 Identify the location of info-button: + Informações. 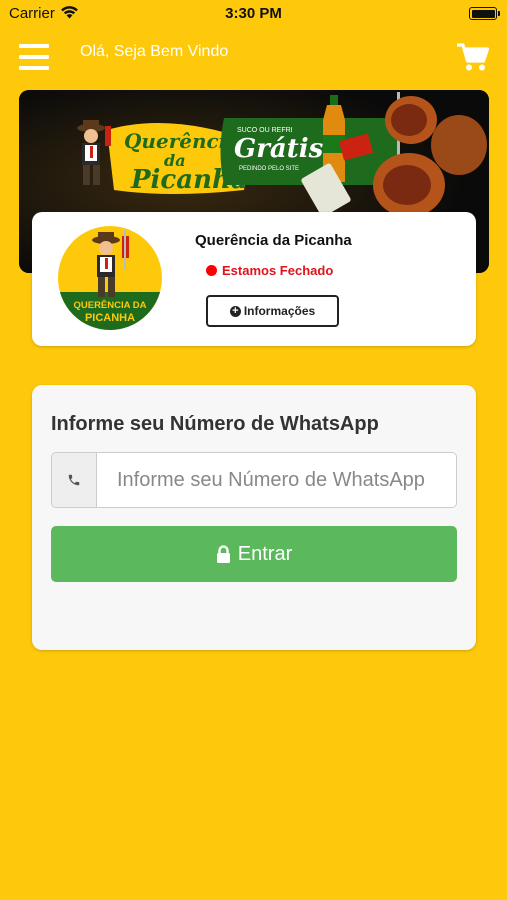
(272, 311).